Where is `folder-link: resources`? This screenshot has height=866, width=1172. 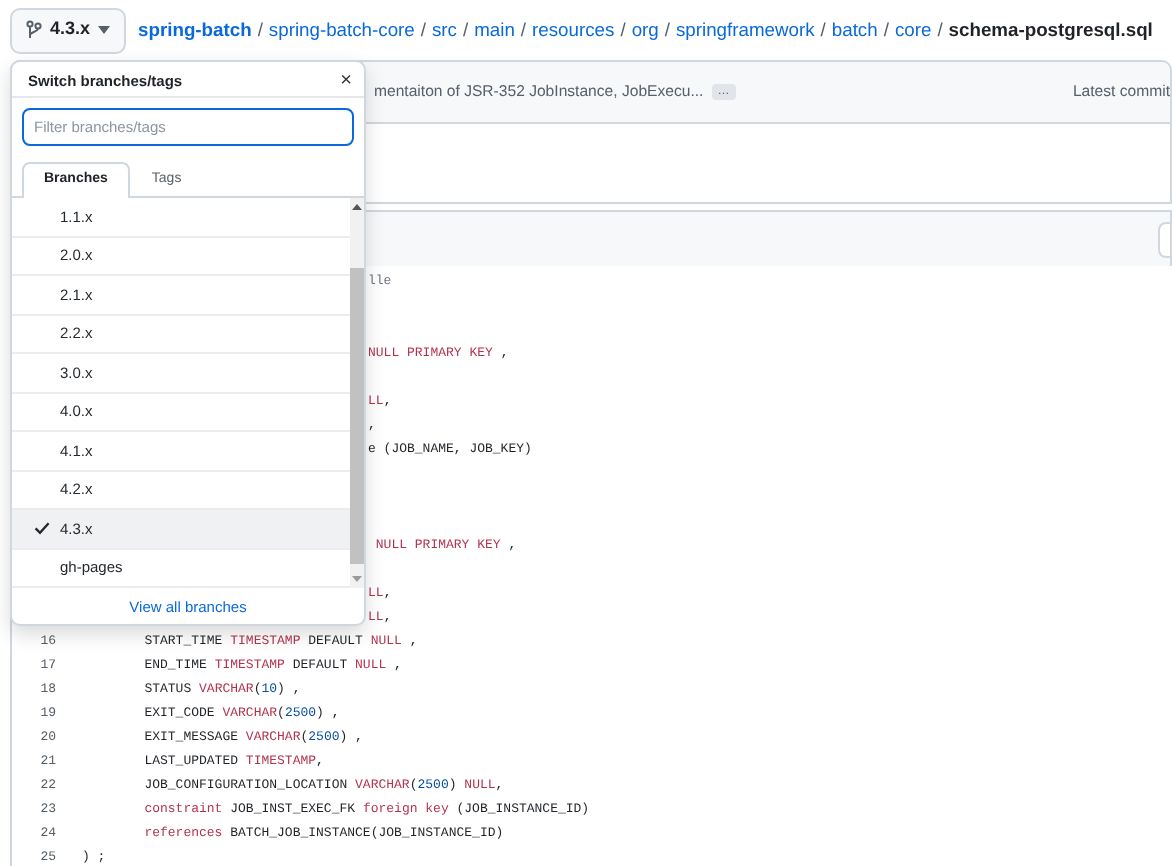
folder-link: resources is located at coordinates (573, 30).